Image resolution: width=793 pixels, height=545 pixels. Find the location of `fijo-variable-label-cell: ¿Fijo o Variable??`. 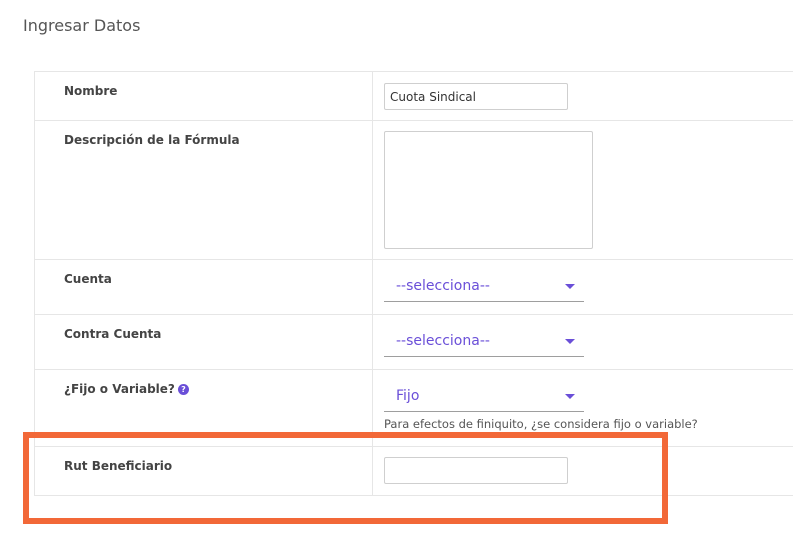

fijo-variable-label-cell: ¿Fijo o Variable?? is located at coordinates (204, 408).